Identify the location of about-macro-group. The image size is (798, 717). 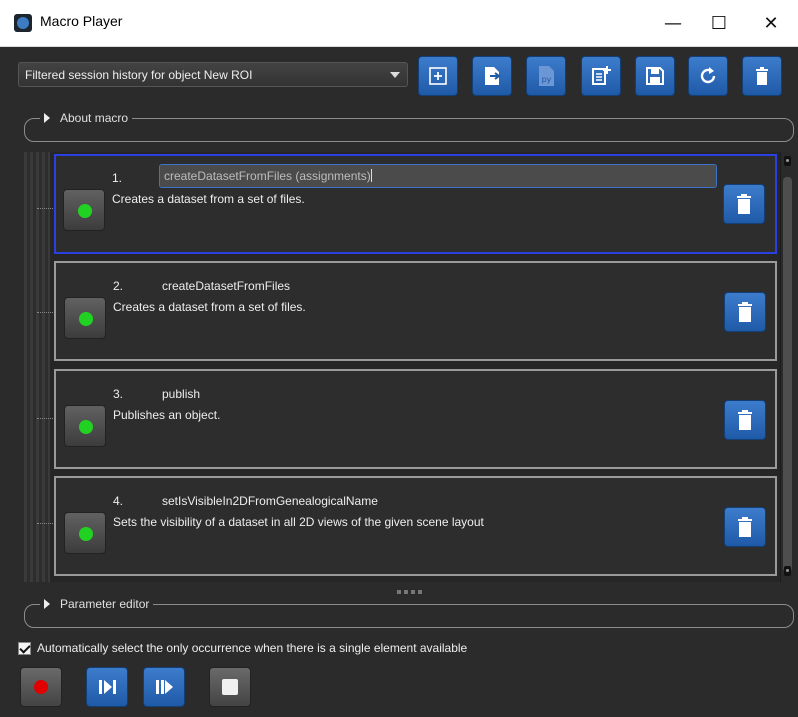
(409, 130).